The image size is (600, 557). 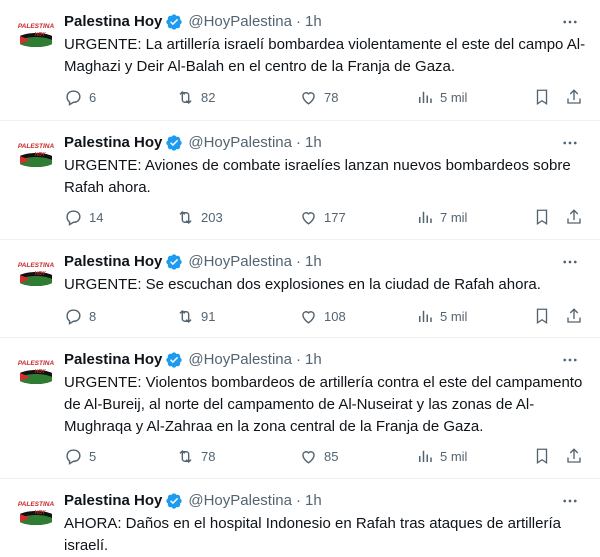 I want to click on like-button: 177, so click(x=322, y=217).